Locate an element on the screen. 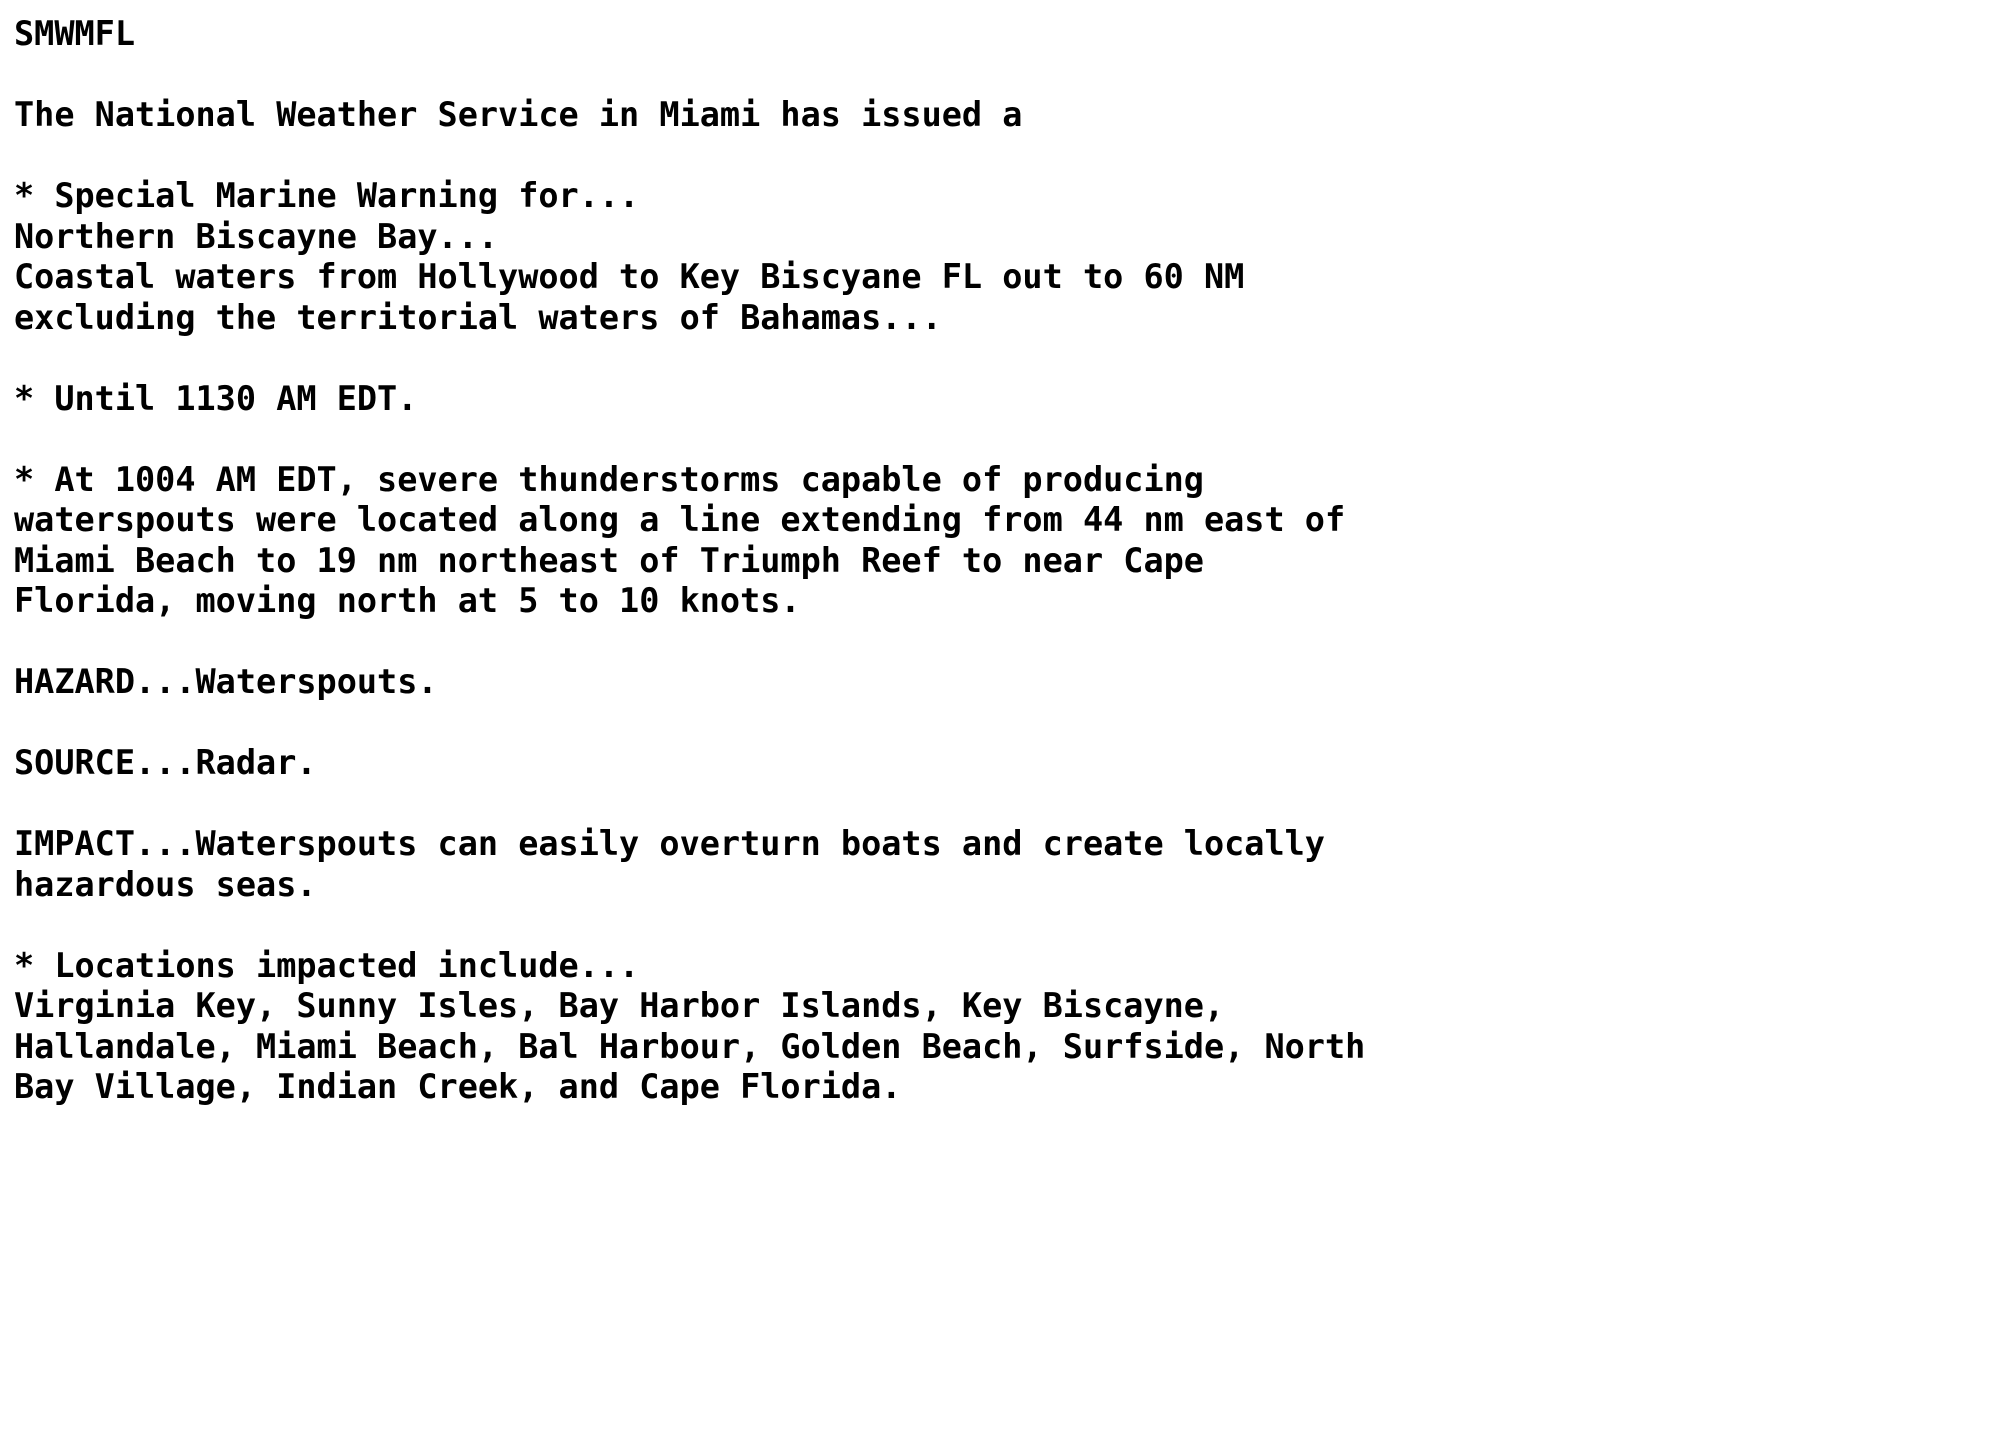 This screenshot has width=2000, height=1429. line-impact-2: hazardous seas. is located at coordinates (165, 884).